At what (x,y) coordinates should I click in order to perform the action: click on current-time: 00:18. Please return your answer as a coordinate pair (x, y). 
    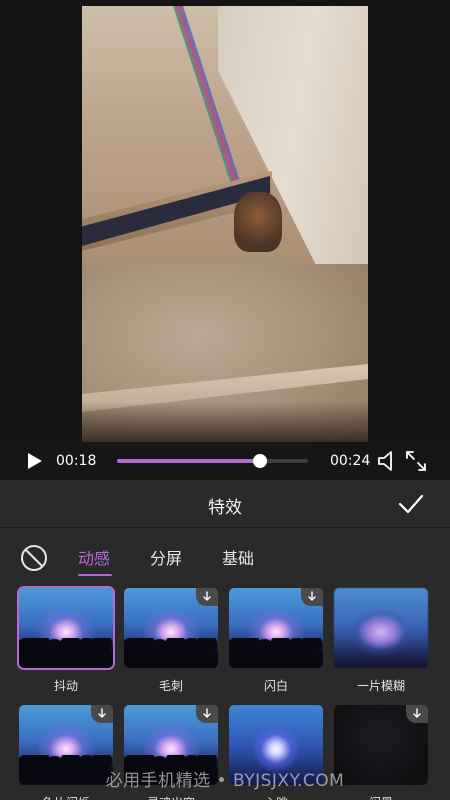
    Looking at the image, I should click on (76, 461).